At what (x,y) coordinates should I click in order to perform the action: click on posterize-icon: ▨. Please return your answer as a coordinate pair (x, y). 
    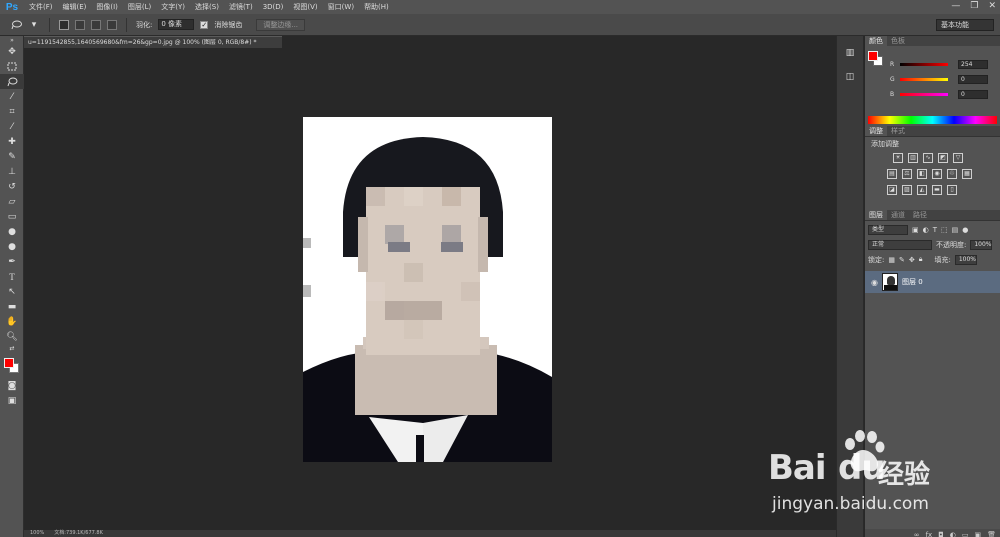
    Looking at the image, I should click on (907, 190).